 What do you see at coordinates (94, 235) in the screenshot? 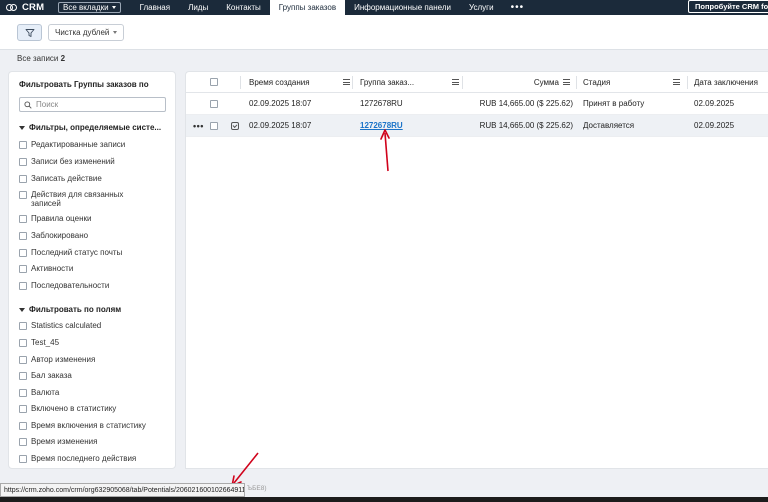
I see `filter-option: Заблокировано` at bounding box center [94, 235].